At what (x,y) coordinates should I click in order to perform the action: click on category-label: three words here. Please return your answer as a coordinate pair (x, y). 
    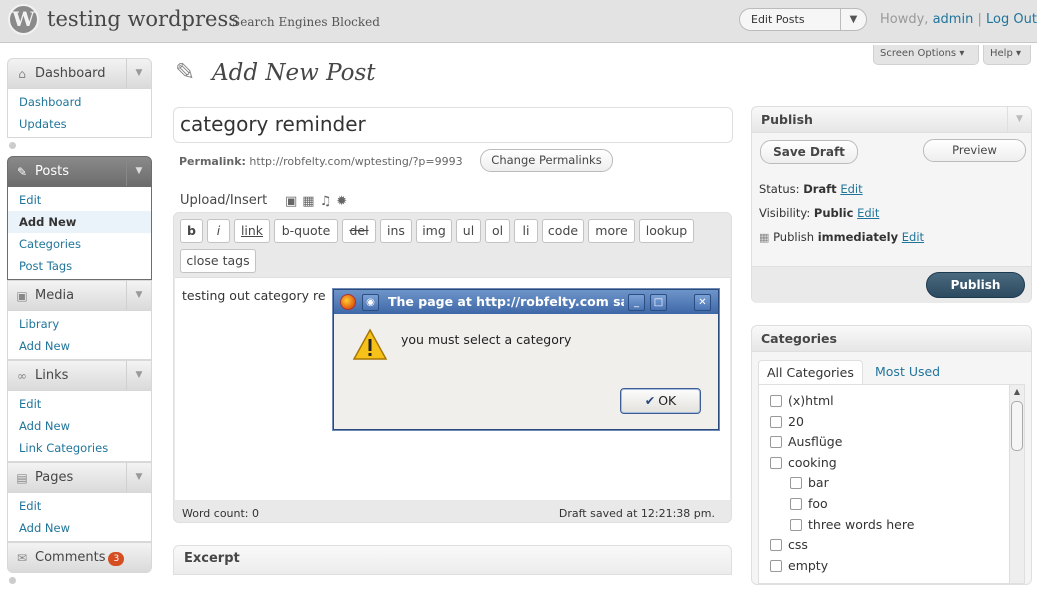
    Looking at the image, I should click on (861, 524).